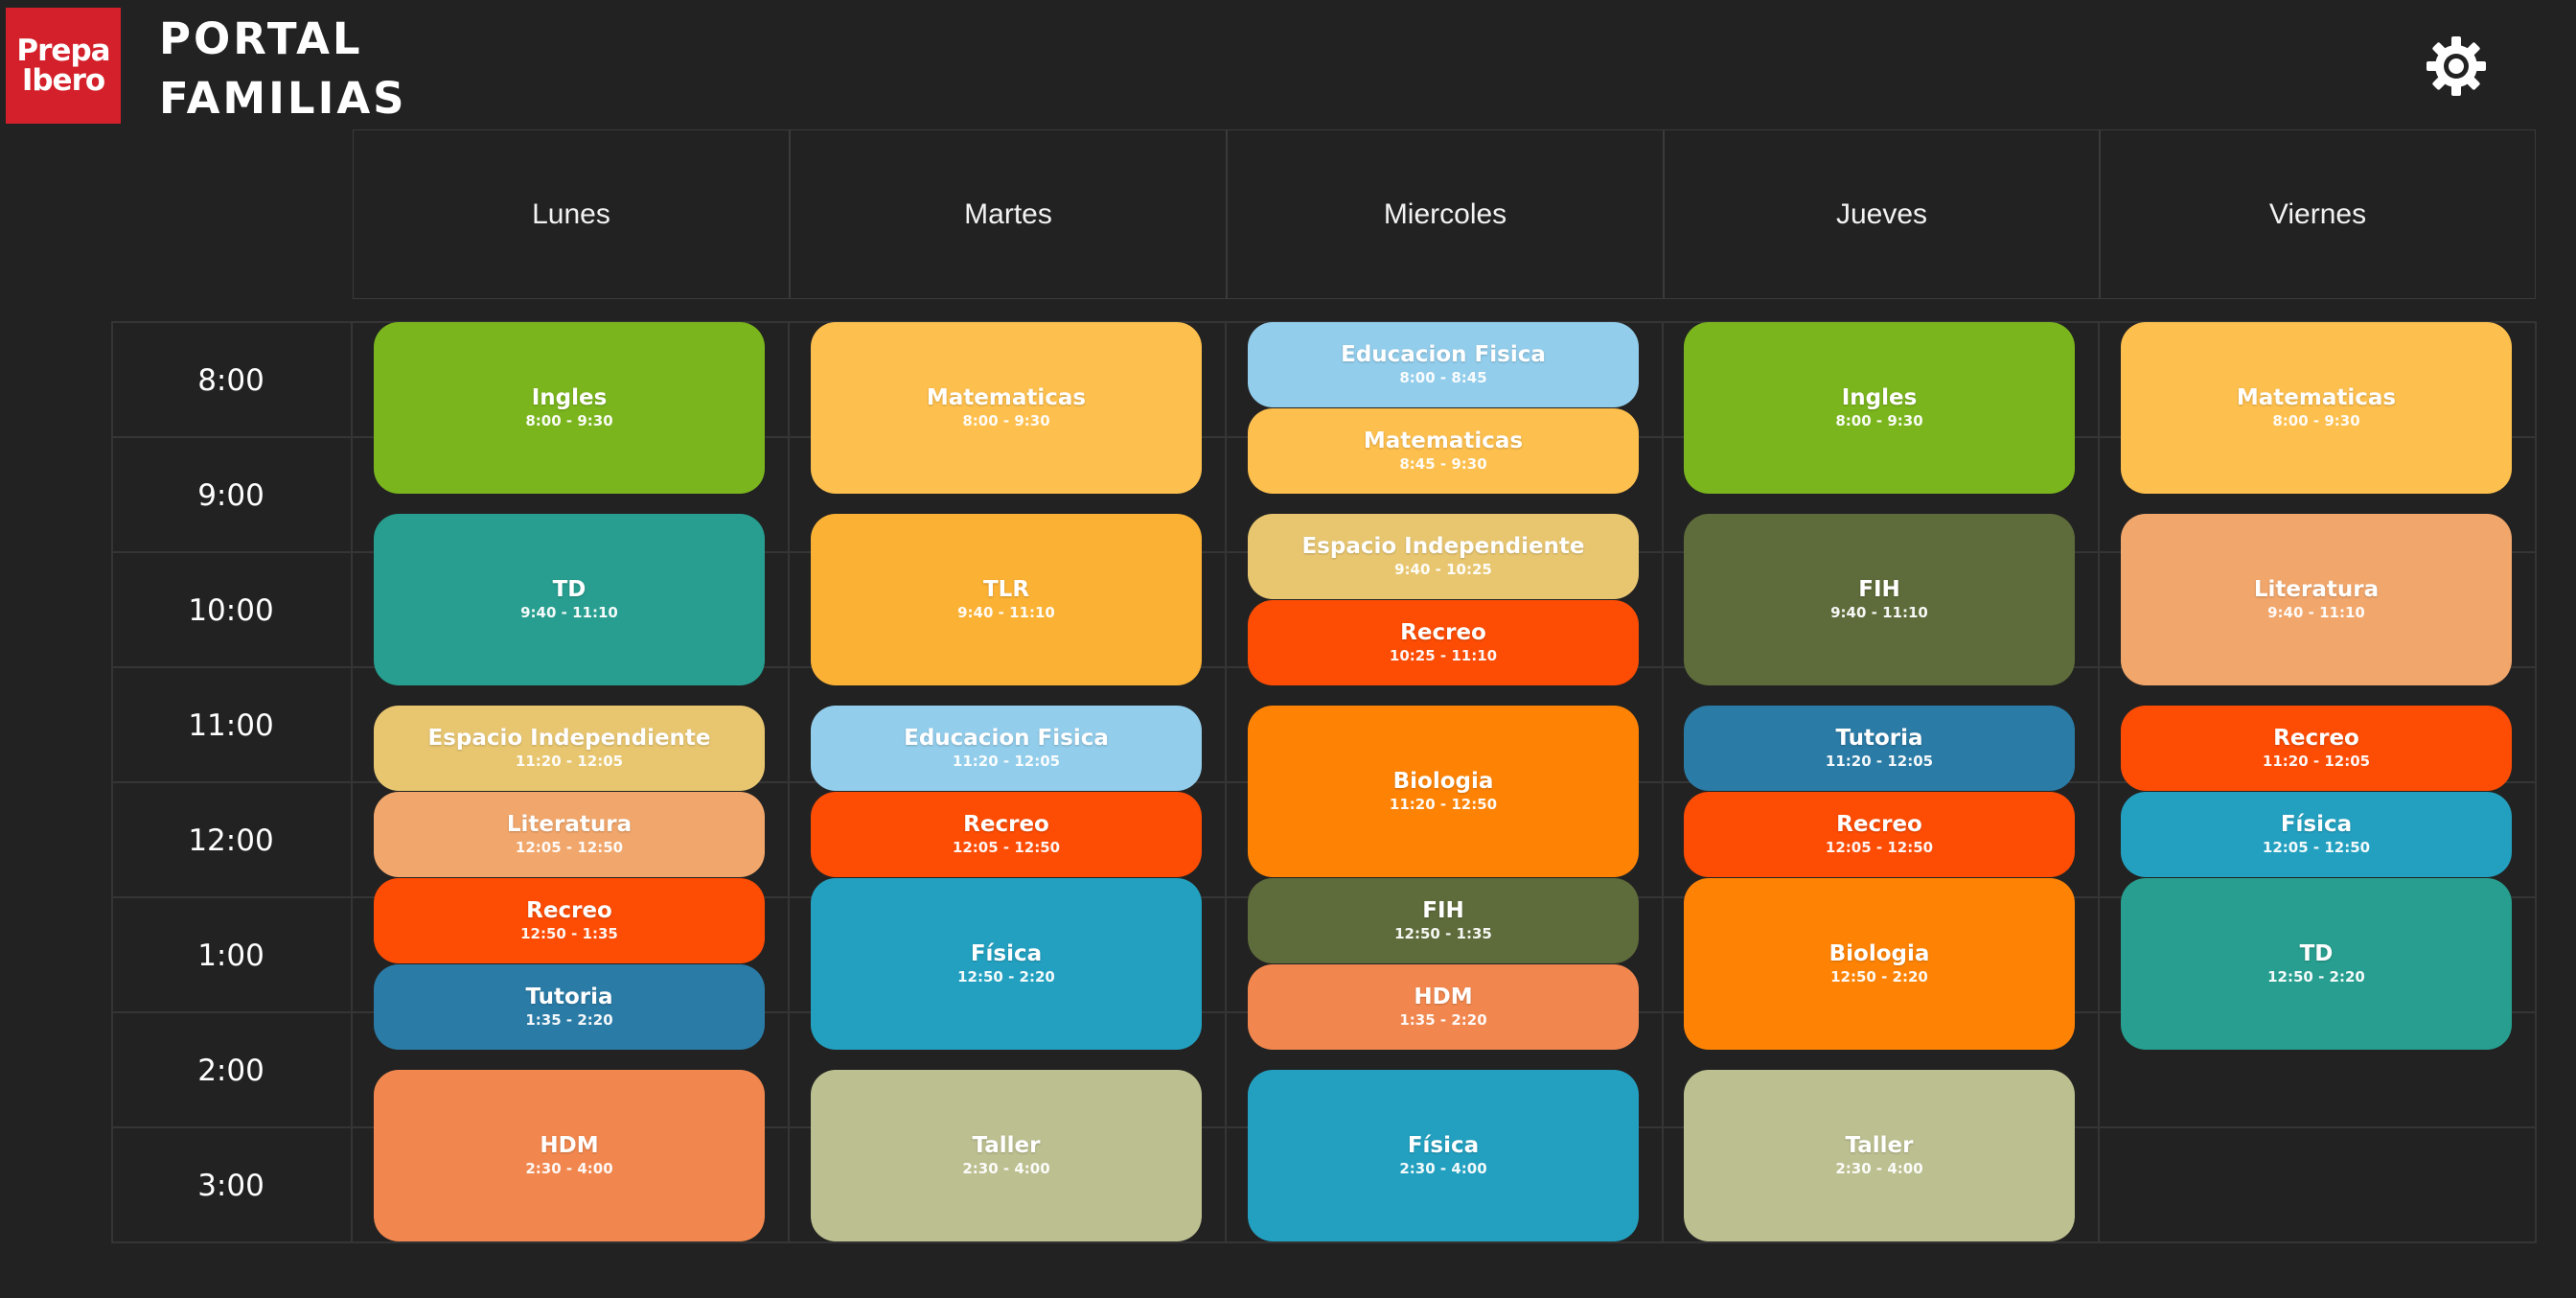 Image resolution: width=2576 pixels, height=1298 pixels. I want to click on time-label-12: 12:00, so click(231, 840).